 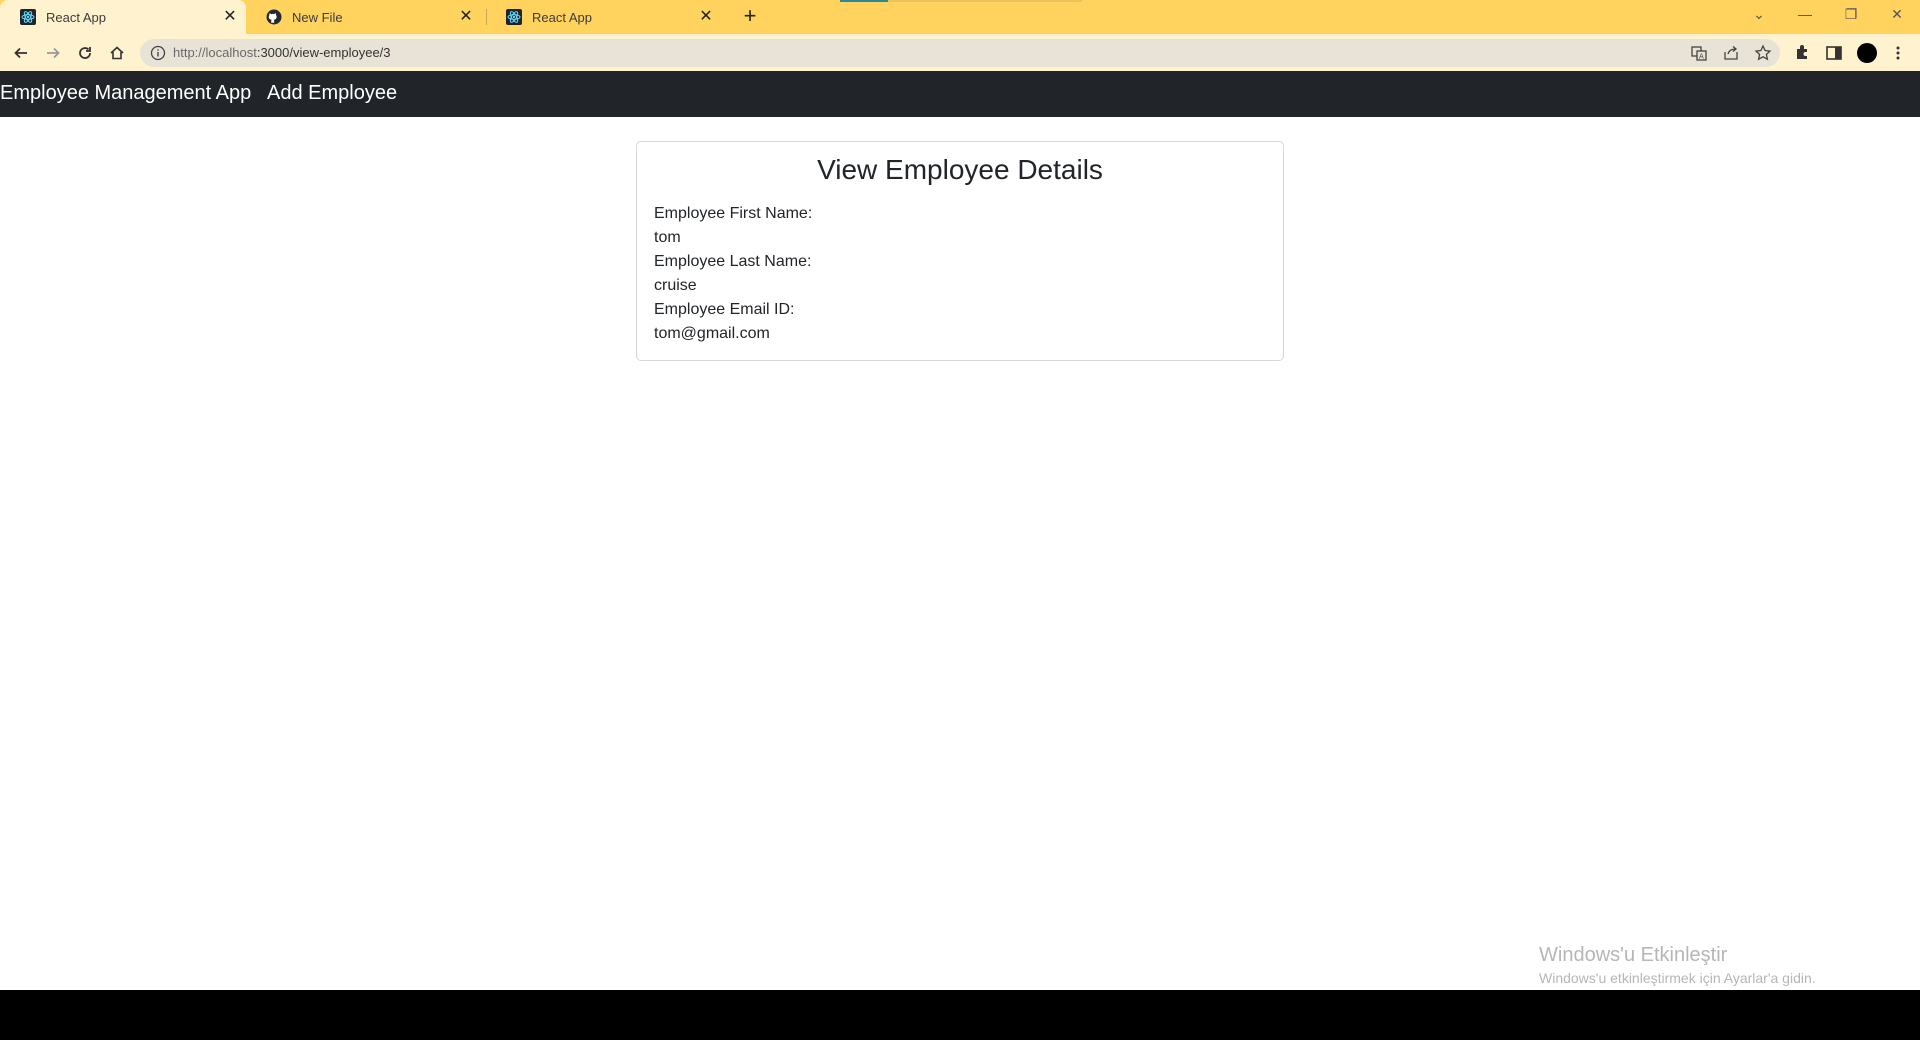 What do you see at coordinates (1867, 53) in the screenshot?
I see `profile-avatar` at bounding box center [1867, 53].